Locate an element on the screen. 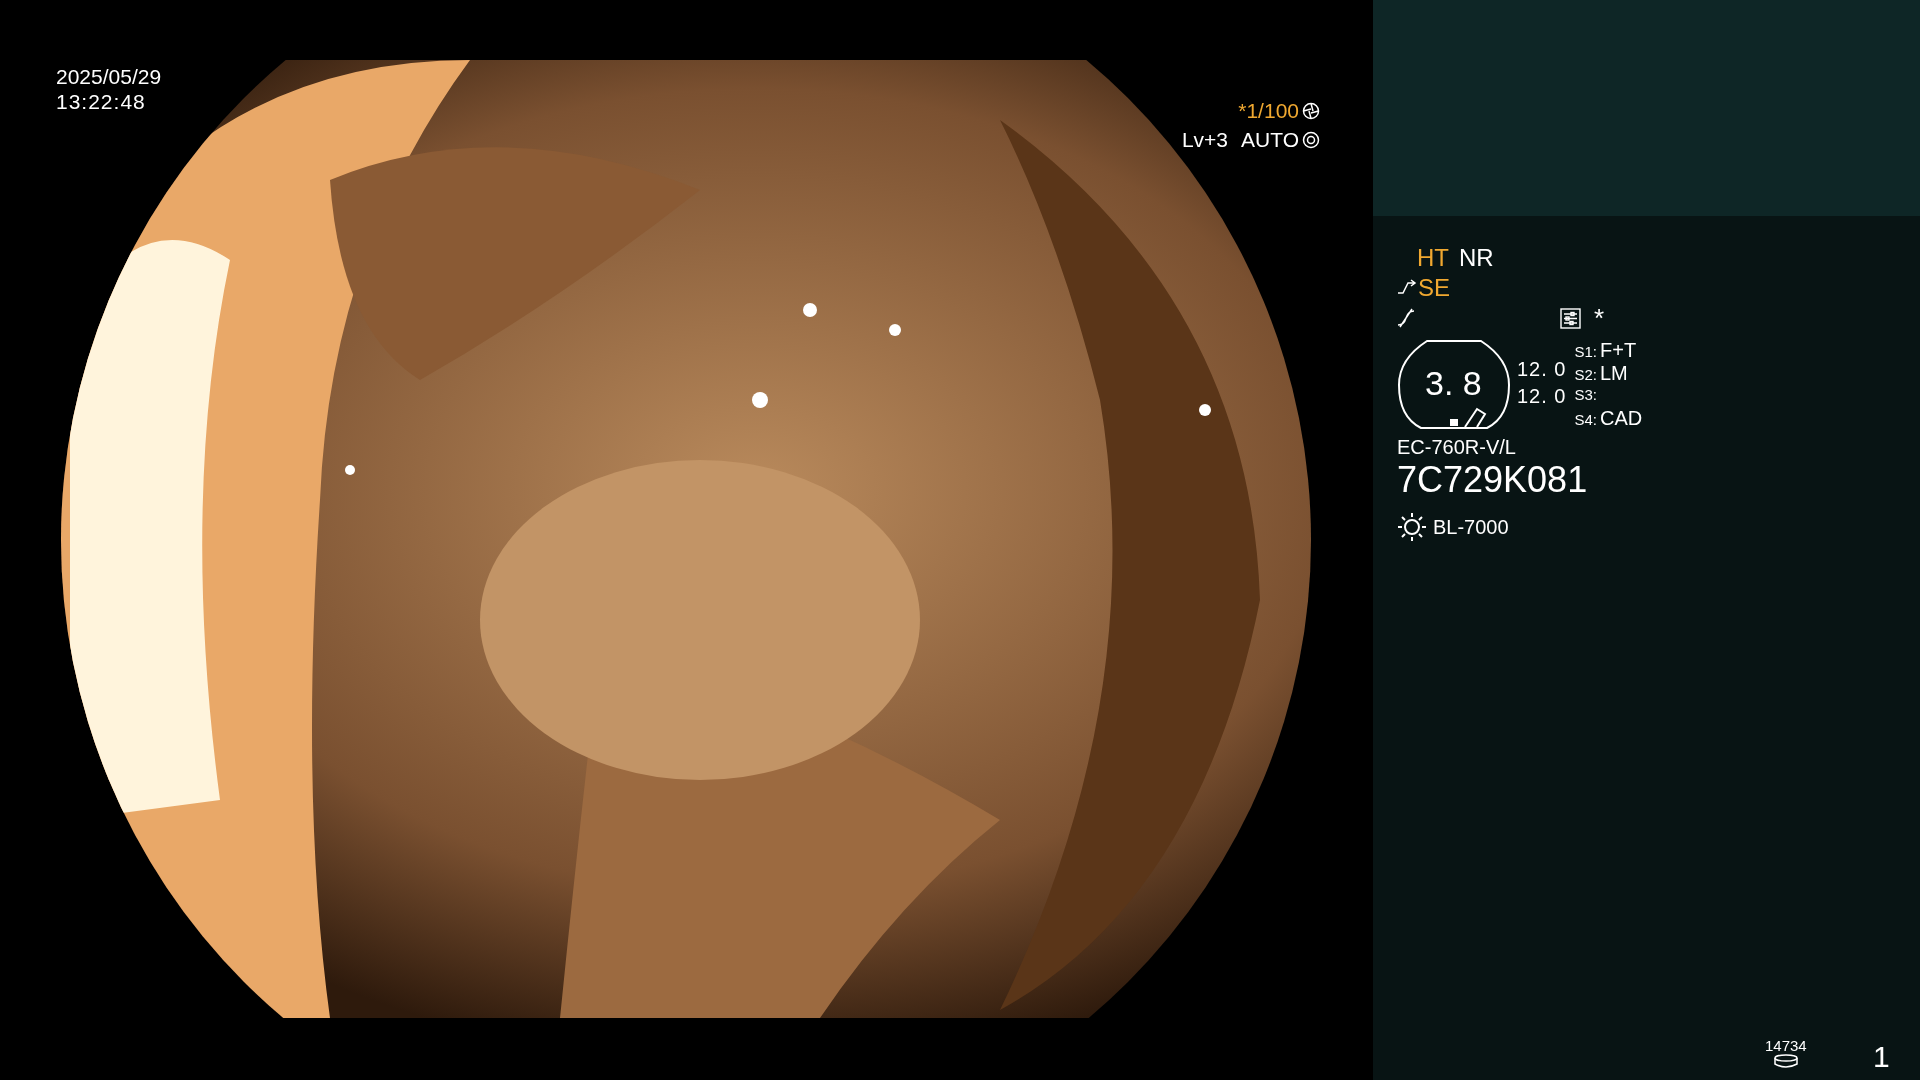 This screenshot has height=1080, width=1920. mode-indicator-text: NR is located at coordinates (1476, 258).